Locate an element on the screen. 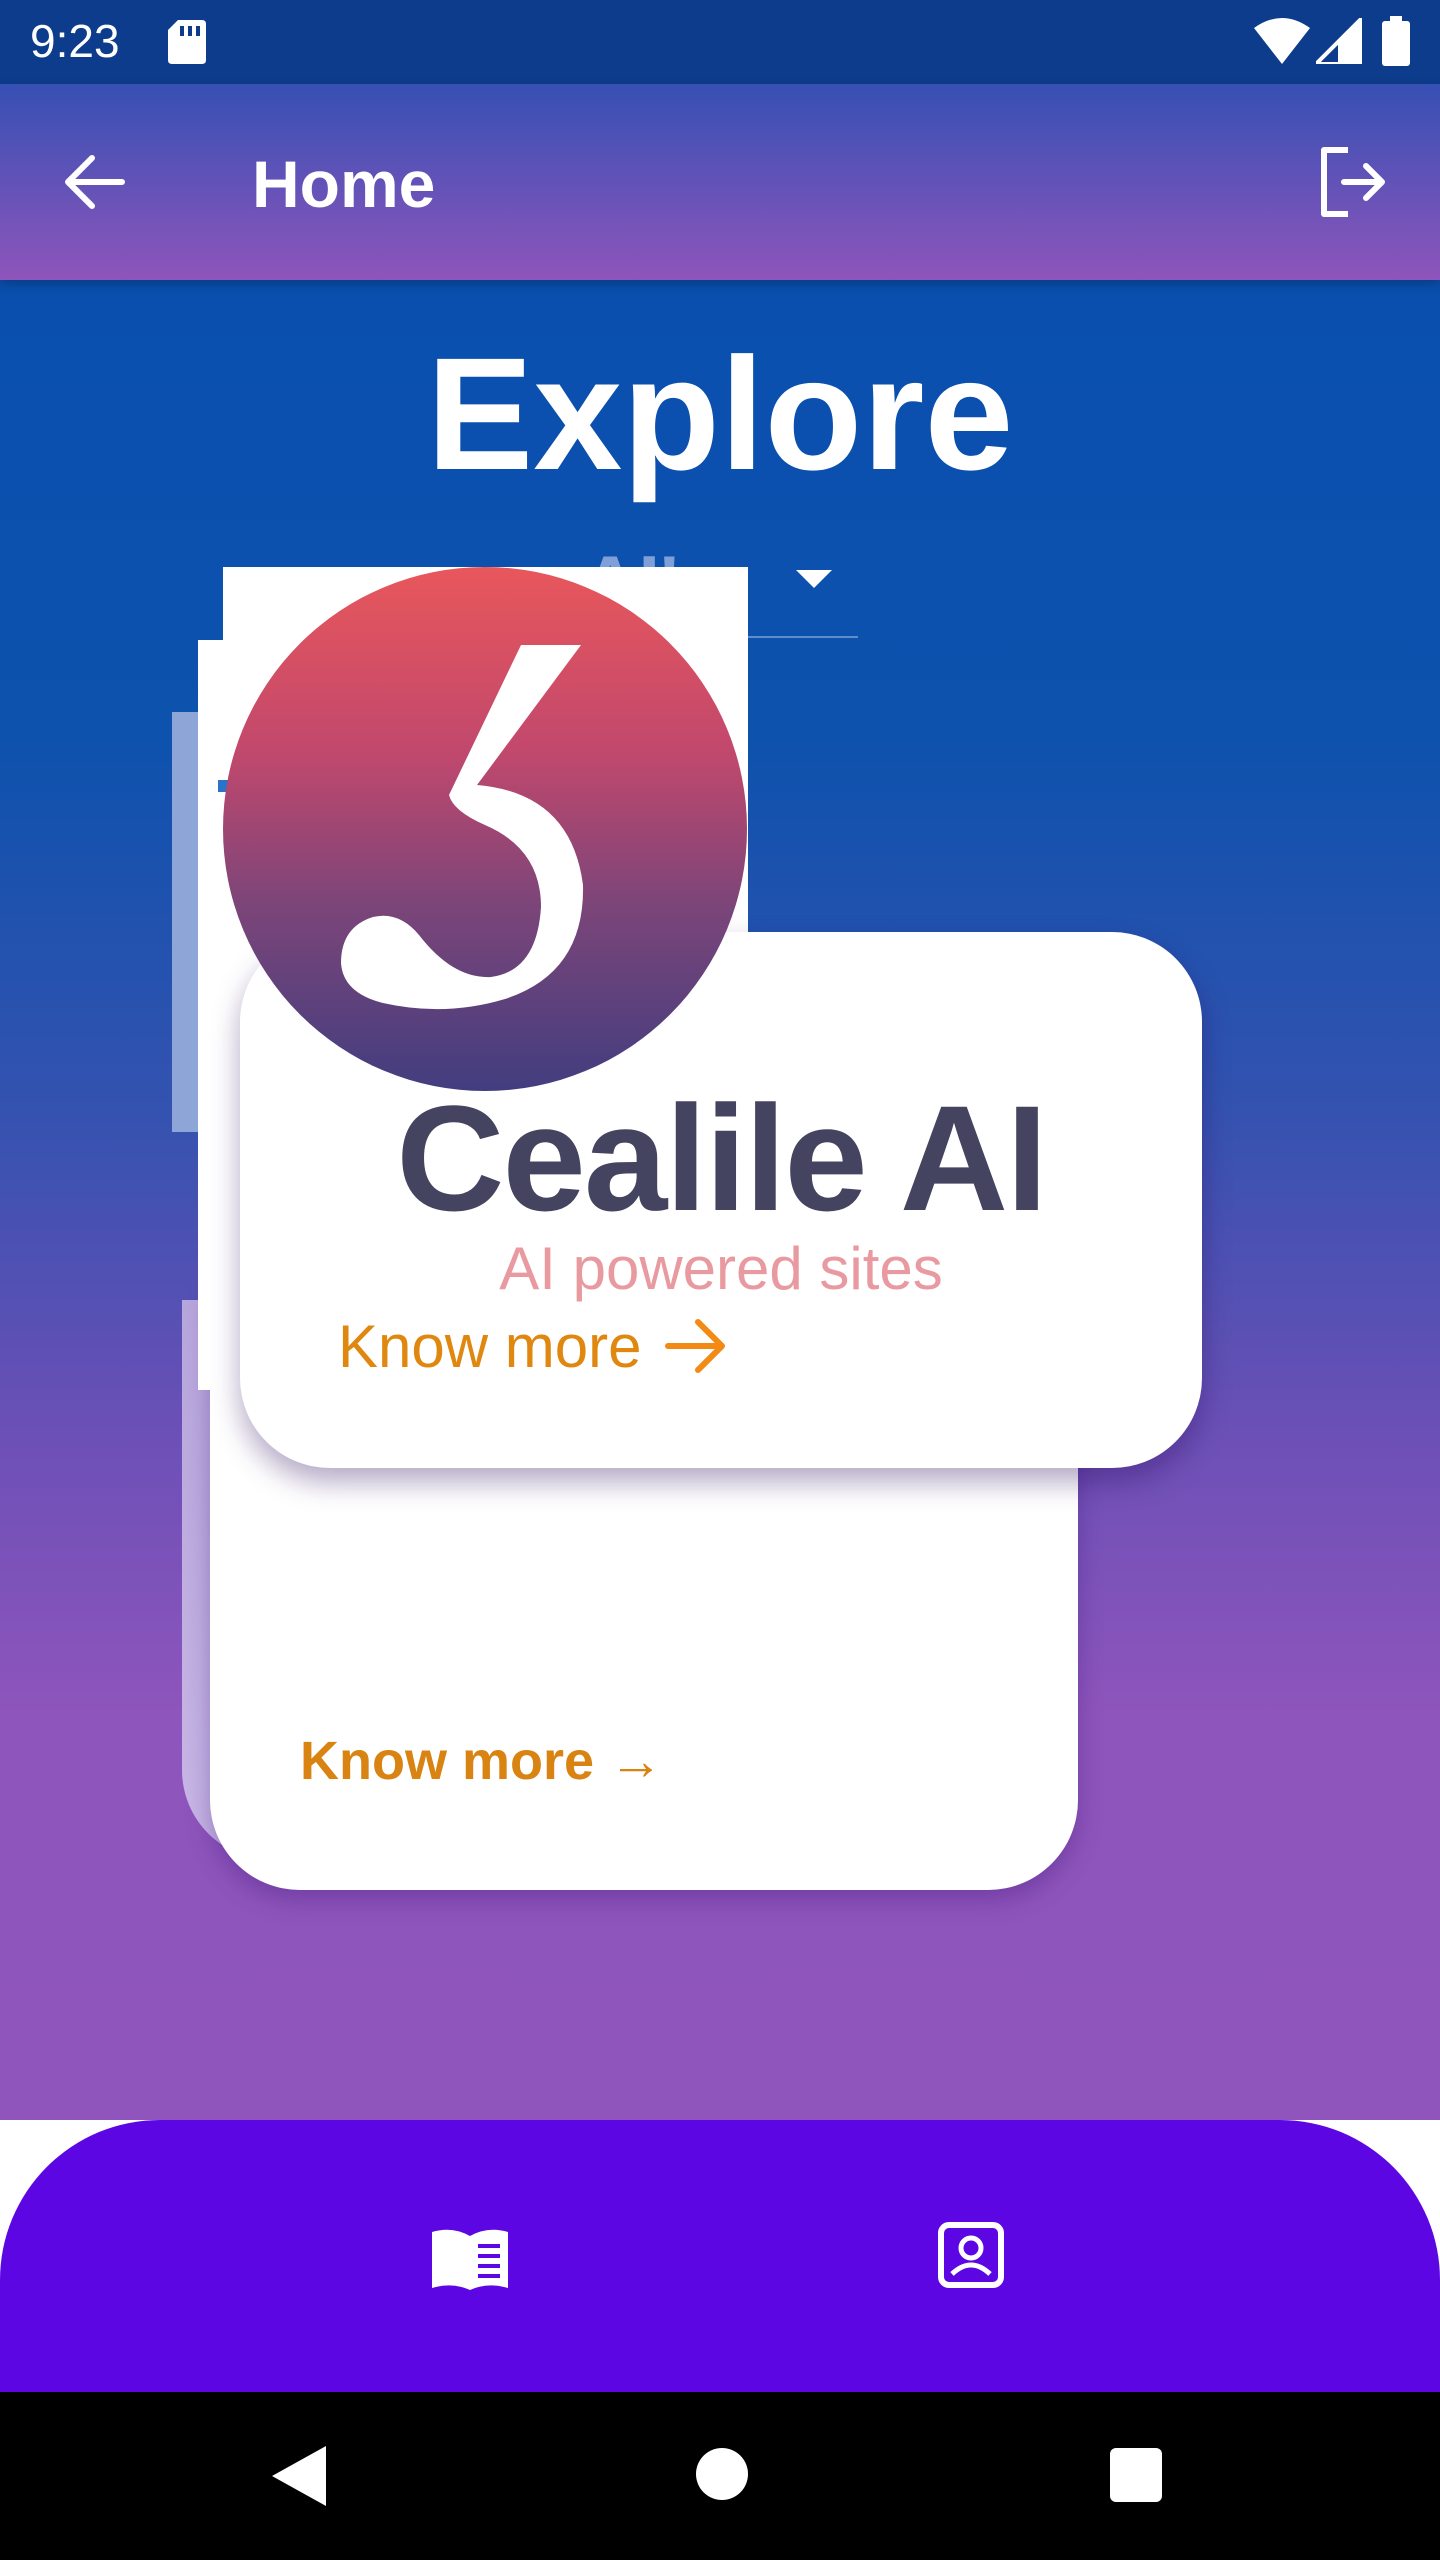  explore-heading: Explore is located at coordinates (720, 413).